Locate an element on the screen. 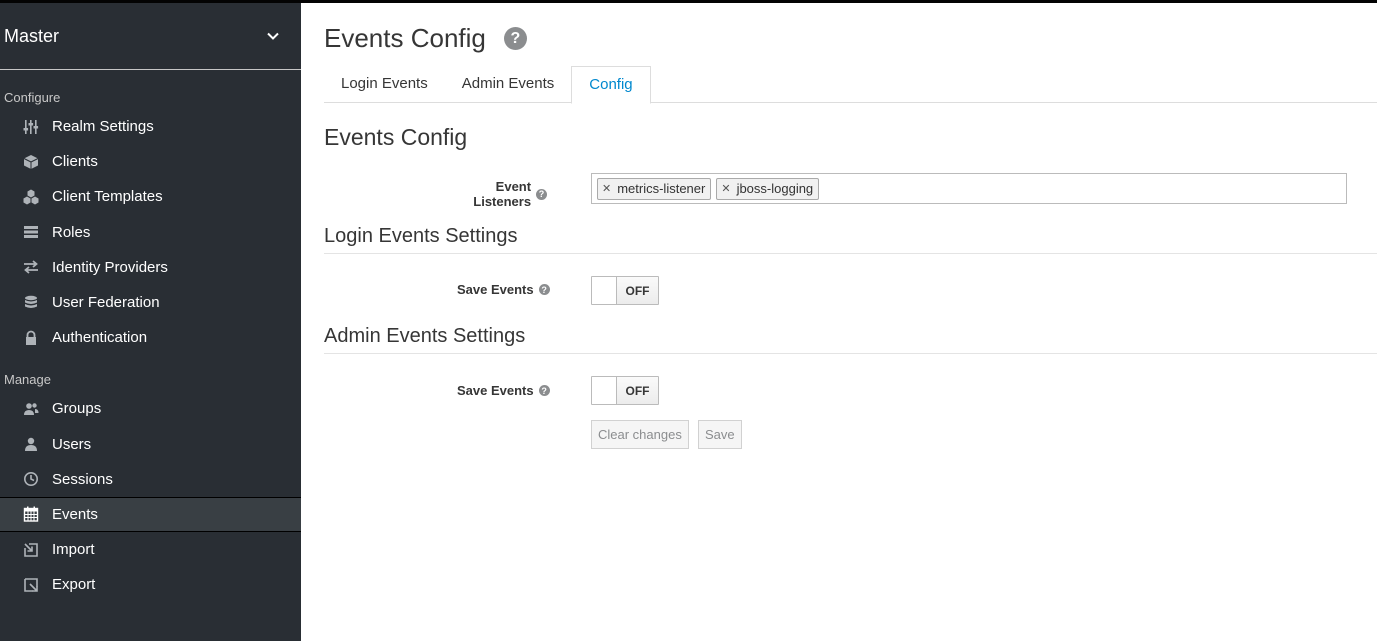  sidebar-item-user-federation: User Federation is located at coordinates (150, 302).